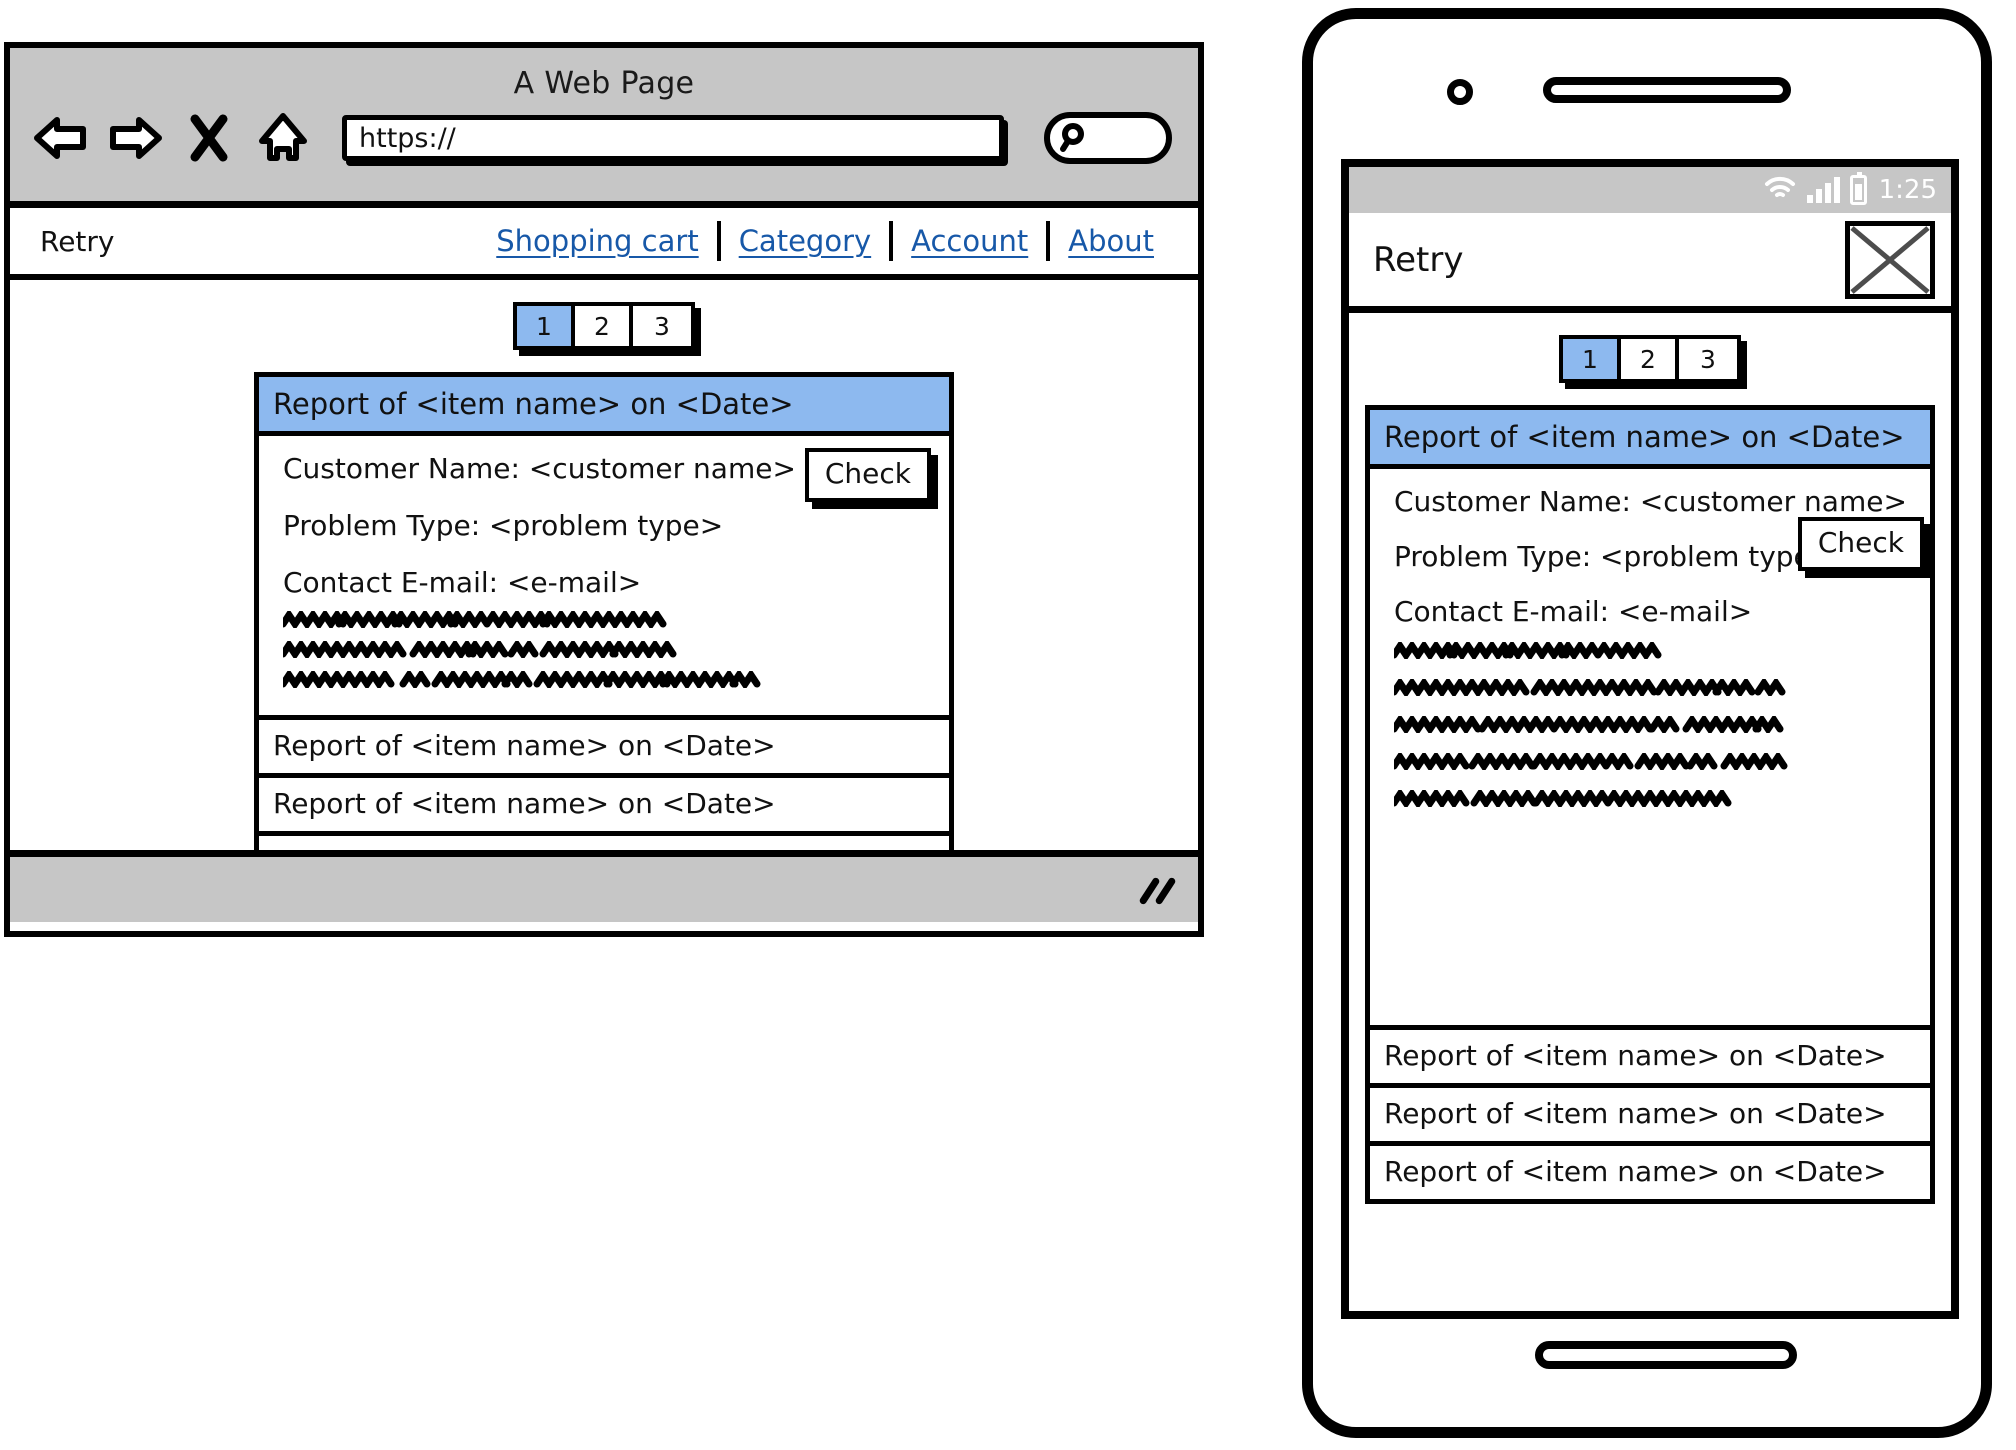 The height and width of the screenshot is (1450, 2016). I want to click on field-problem-type: Problem Type: <problem type>, so click(503, 525).